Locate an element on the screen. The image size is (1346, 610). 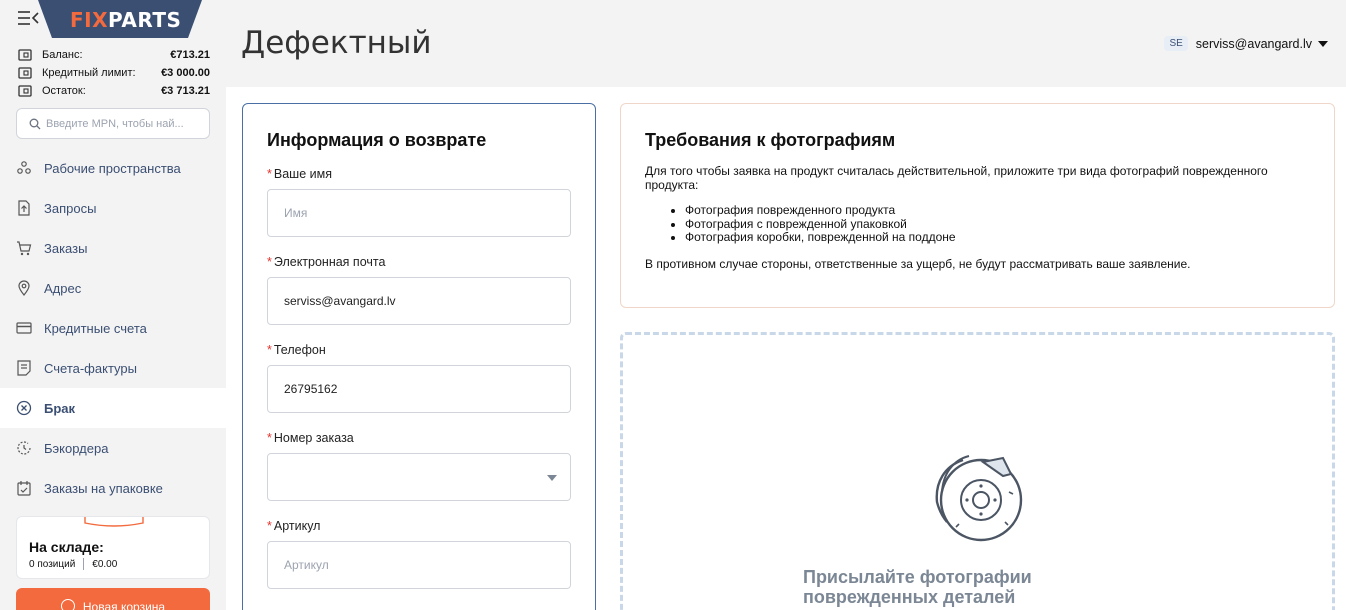
phone-input is located at coordinates (427, 389).